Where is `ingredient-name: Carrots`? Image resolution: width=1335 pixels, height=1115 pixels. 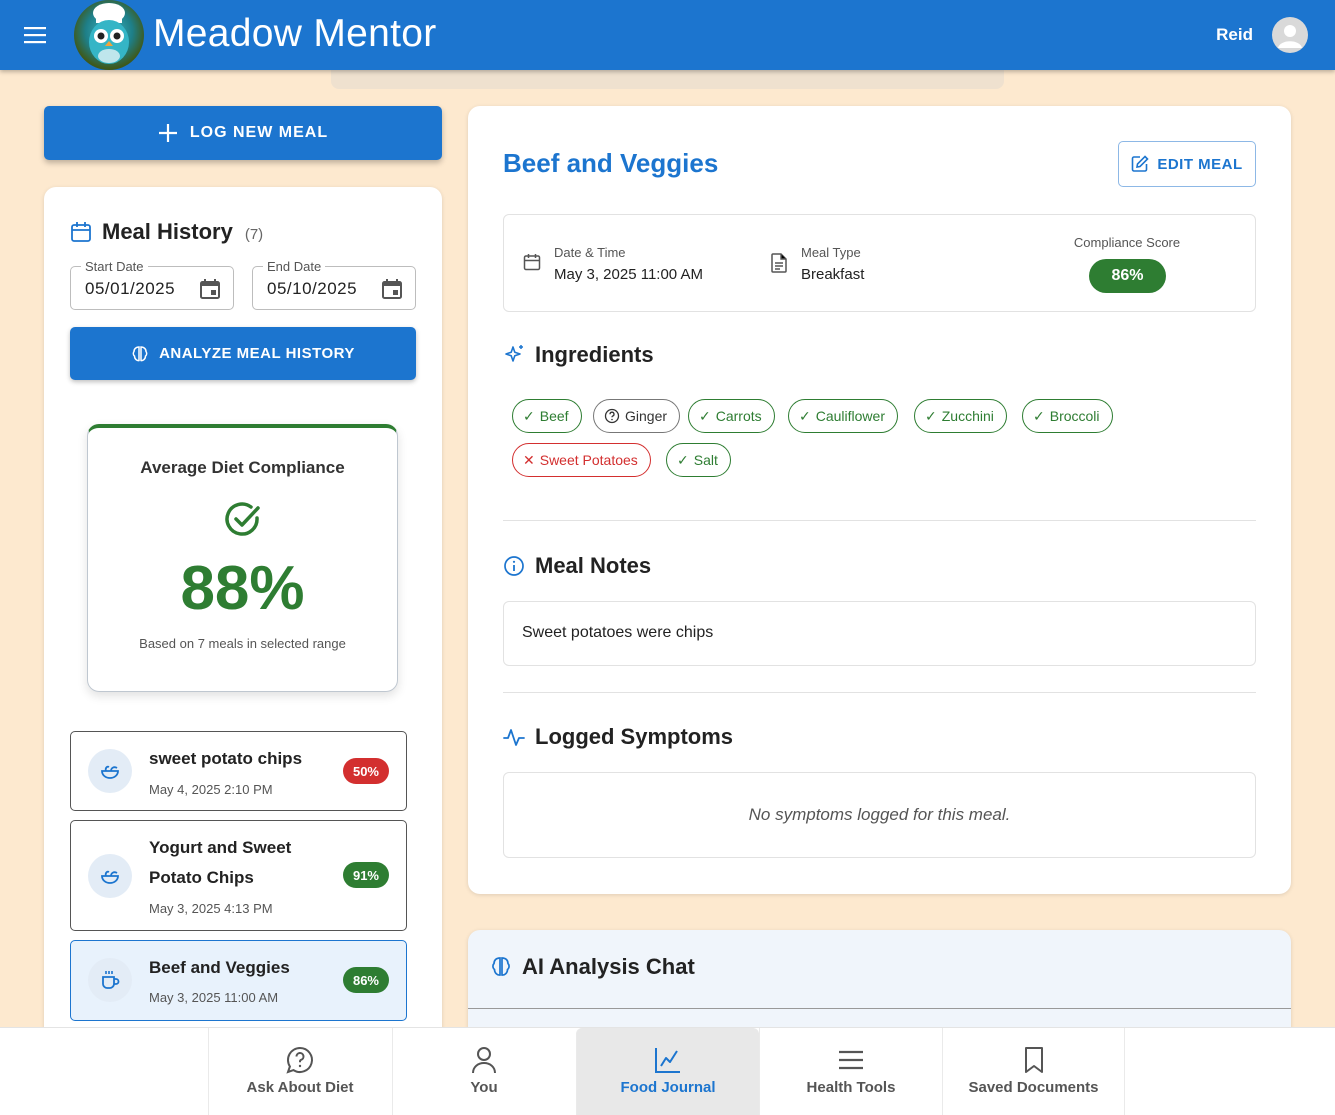 ingredient-name: Carrots is located at coordinates (738, 416).